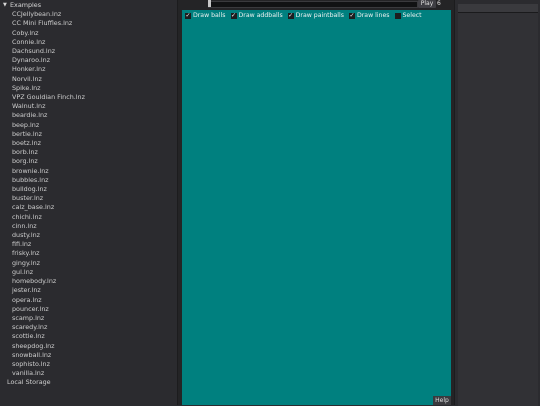 Image resolution: width=540 pixels, height=406 pixels. What do you see at coordinates (26, 5) in the screenshot?
I see `tree-folder-label: Examples` at bounding box center [26, 5].